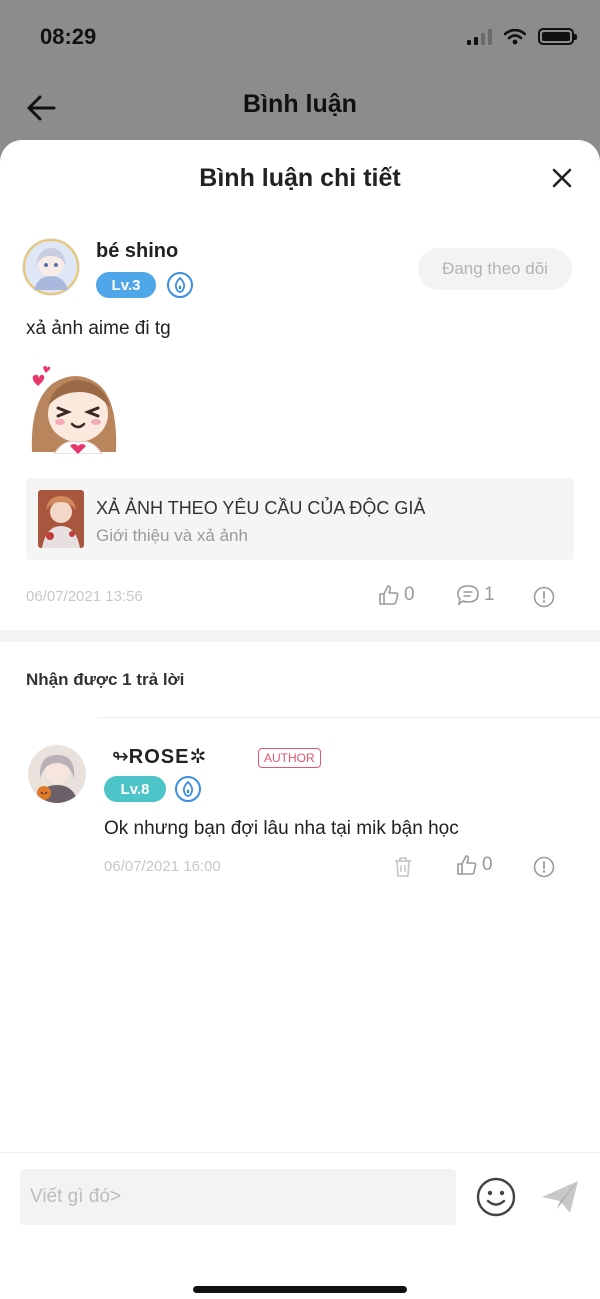 Image resolution: width=600 pixels, height=1299 pixels. Describe the element at coordinates (68, 36) in the screenshot. I see `status-time: 08:29` at that location.